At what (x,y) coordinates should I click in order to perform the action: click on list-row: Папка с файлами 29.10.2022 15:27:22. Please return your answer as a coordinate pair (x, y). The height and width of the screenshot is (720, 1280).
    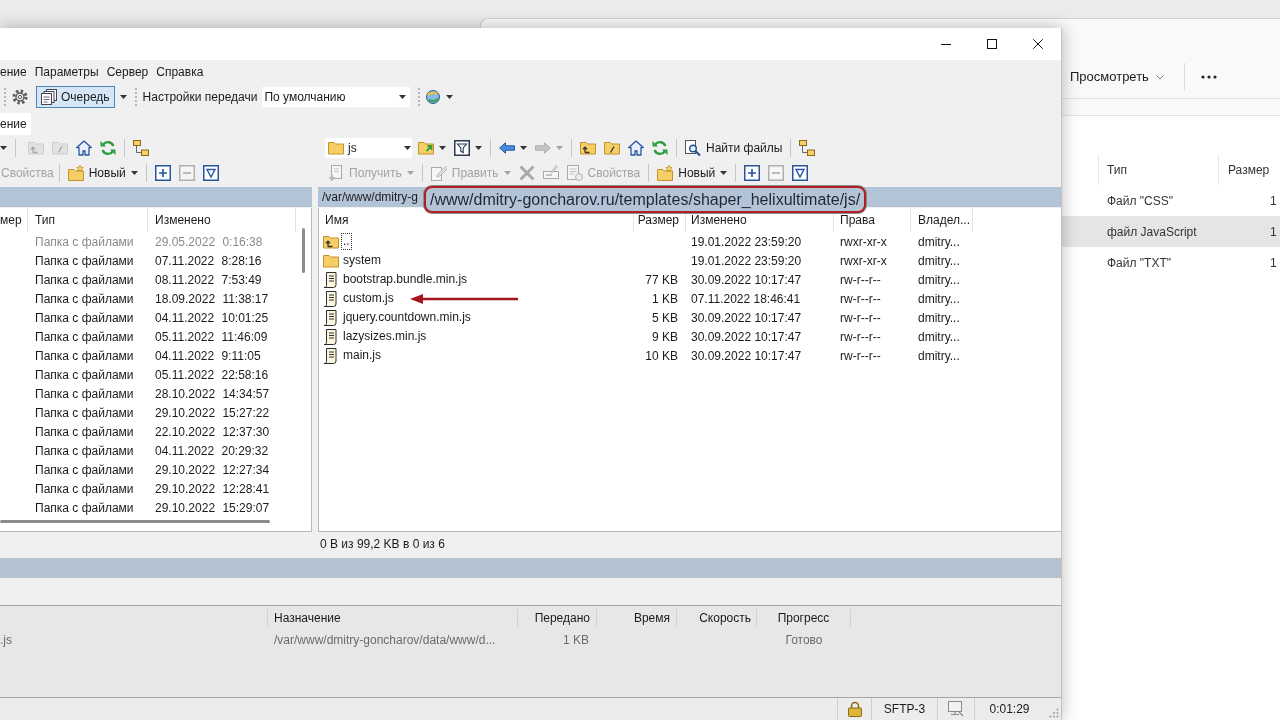
    Looking at the image, I should click on (148, 412).